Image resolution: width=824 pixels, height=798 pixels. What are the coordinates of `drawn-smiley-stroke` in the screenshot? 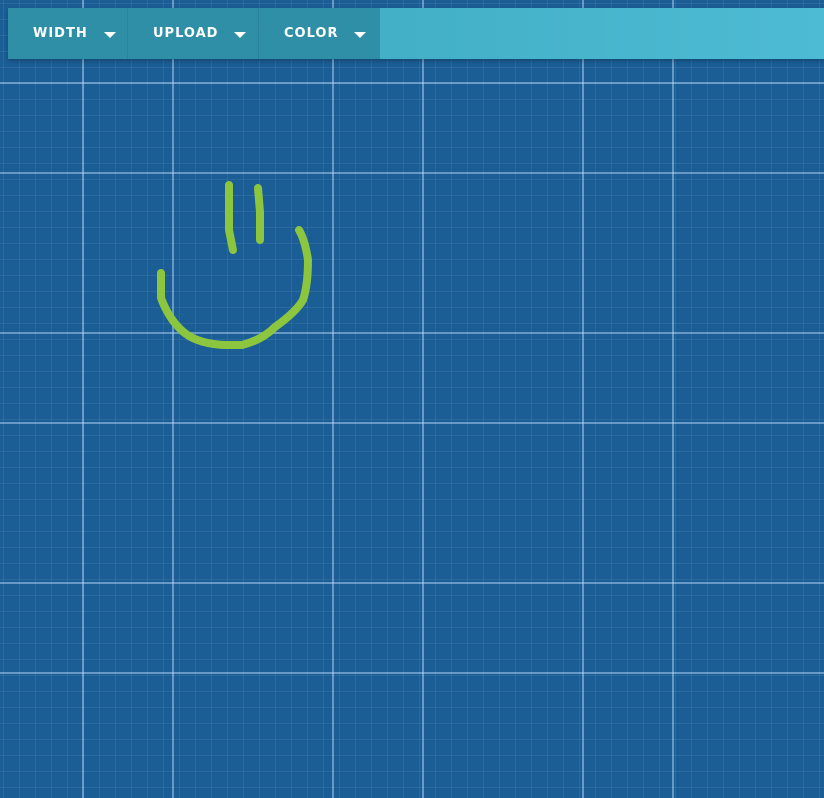 It's located at (234, 265).